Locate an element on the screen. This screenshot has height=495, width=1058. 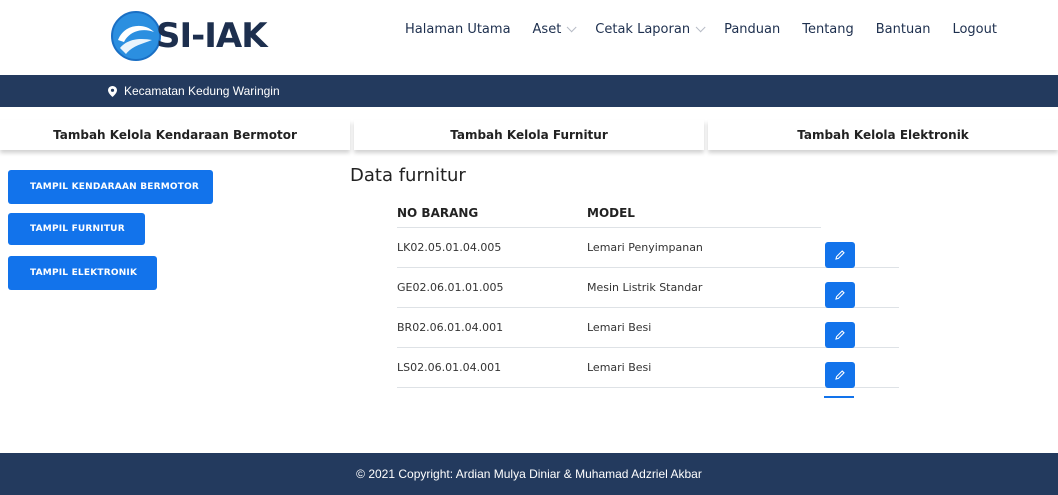
nav-aset: Aset is located at coordinates (554, 29).